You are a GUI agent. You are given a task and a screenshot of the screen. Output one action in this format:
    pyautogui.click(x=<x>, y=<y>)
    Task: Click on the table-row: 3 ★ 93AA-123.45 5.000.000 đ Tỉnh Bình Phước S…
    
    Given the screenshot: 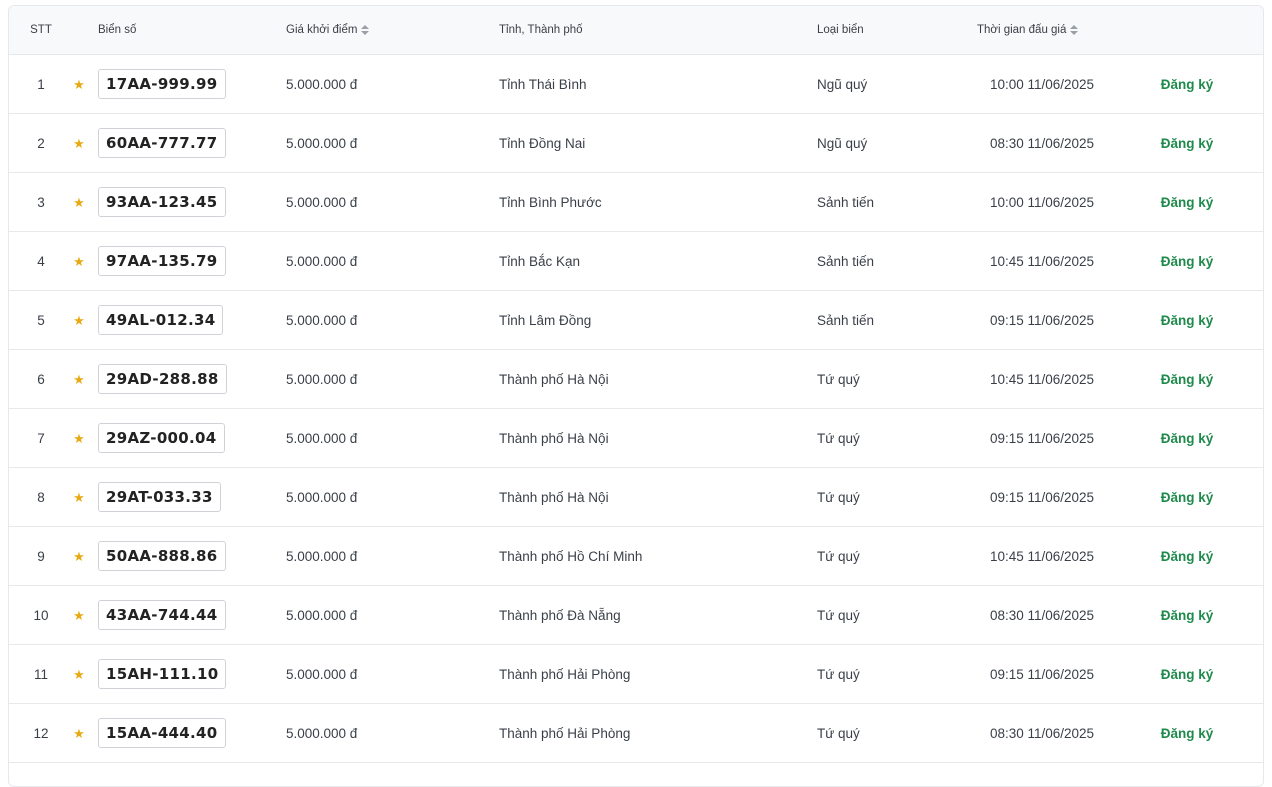 What is the action you would take?
    pyautogui.click(x=636, y=202)
    